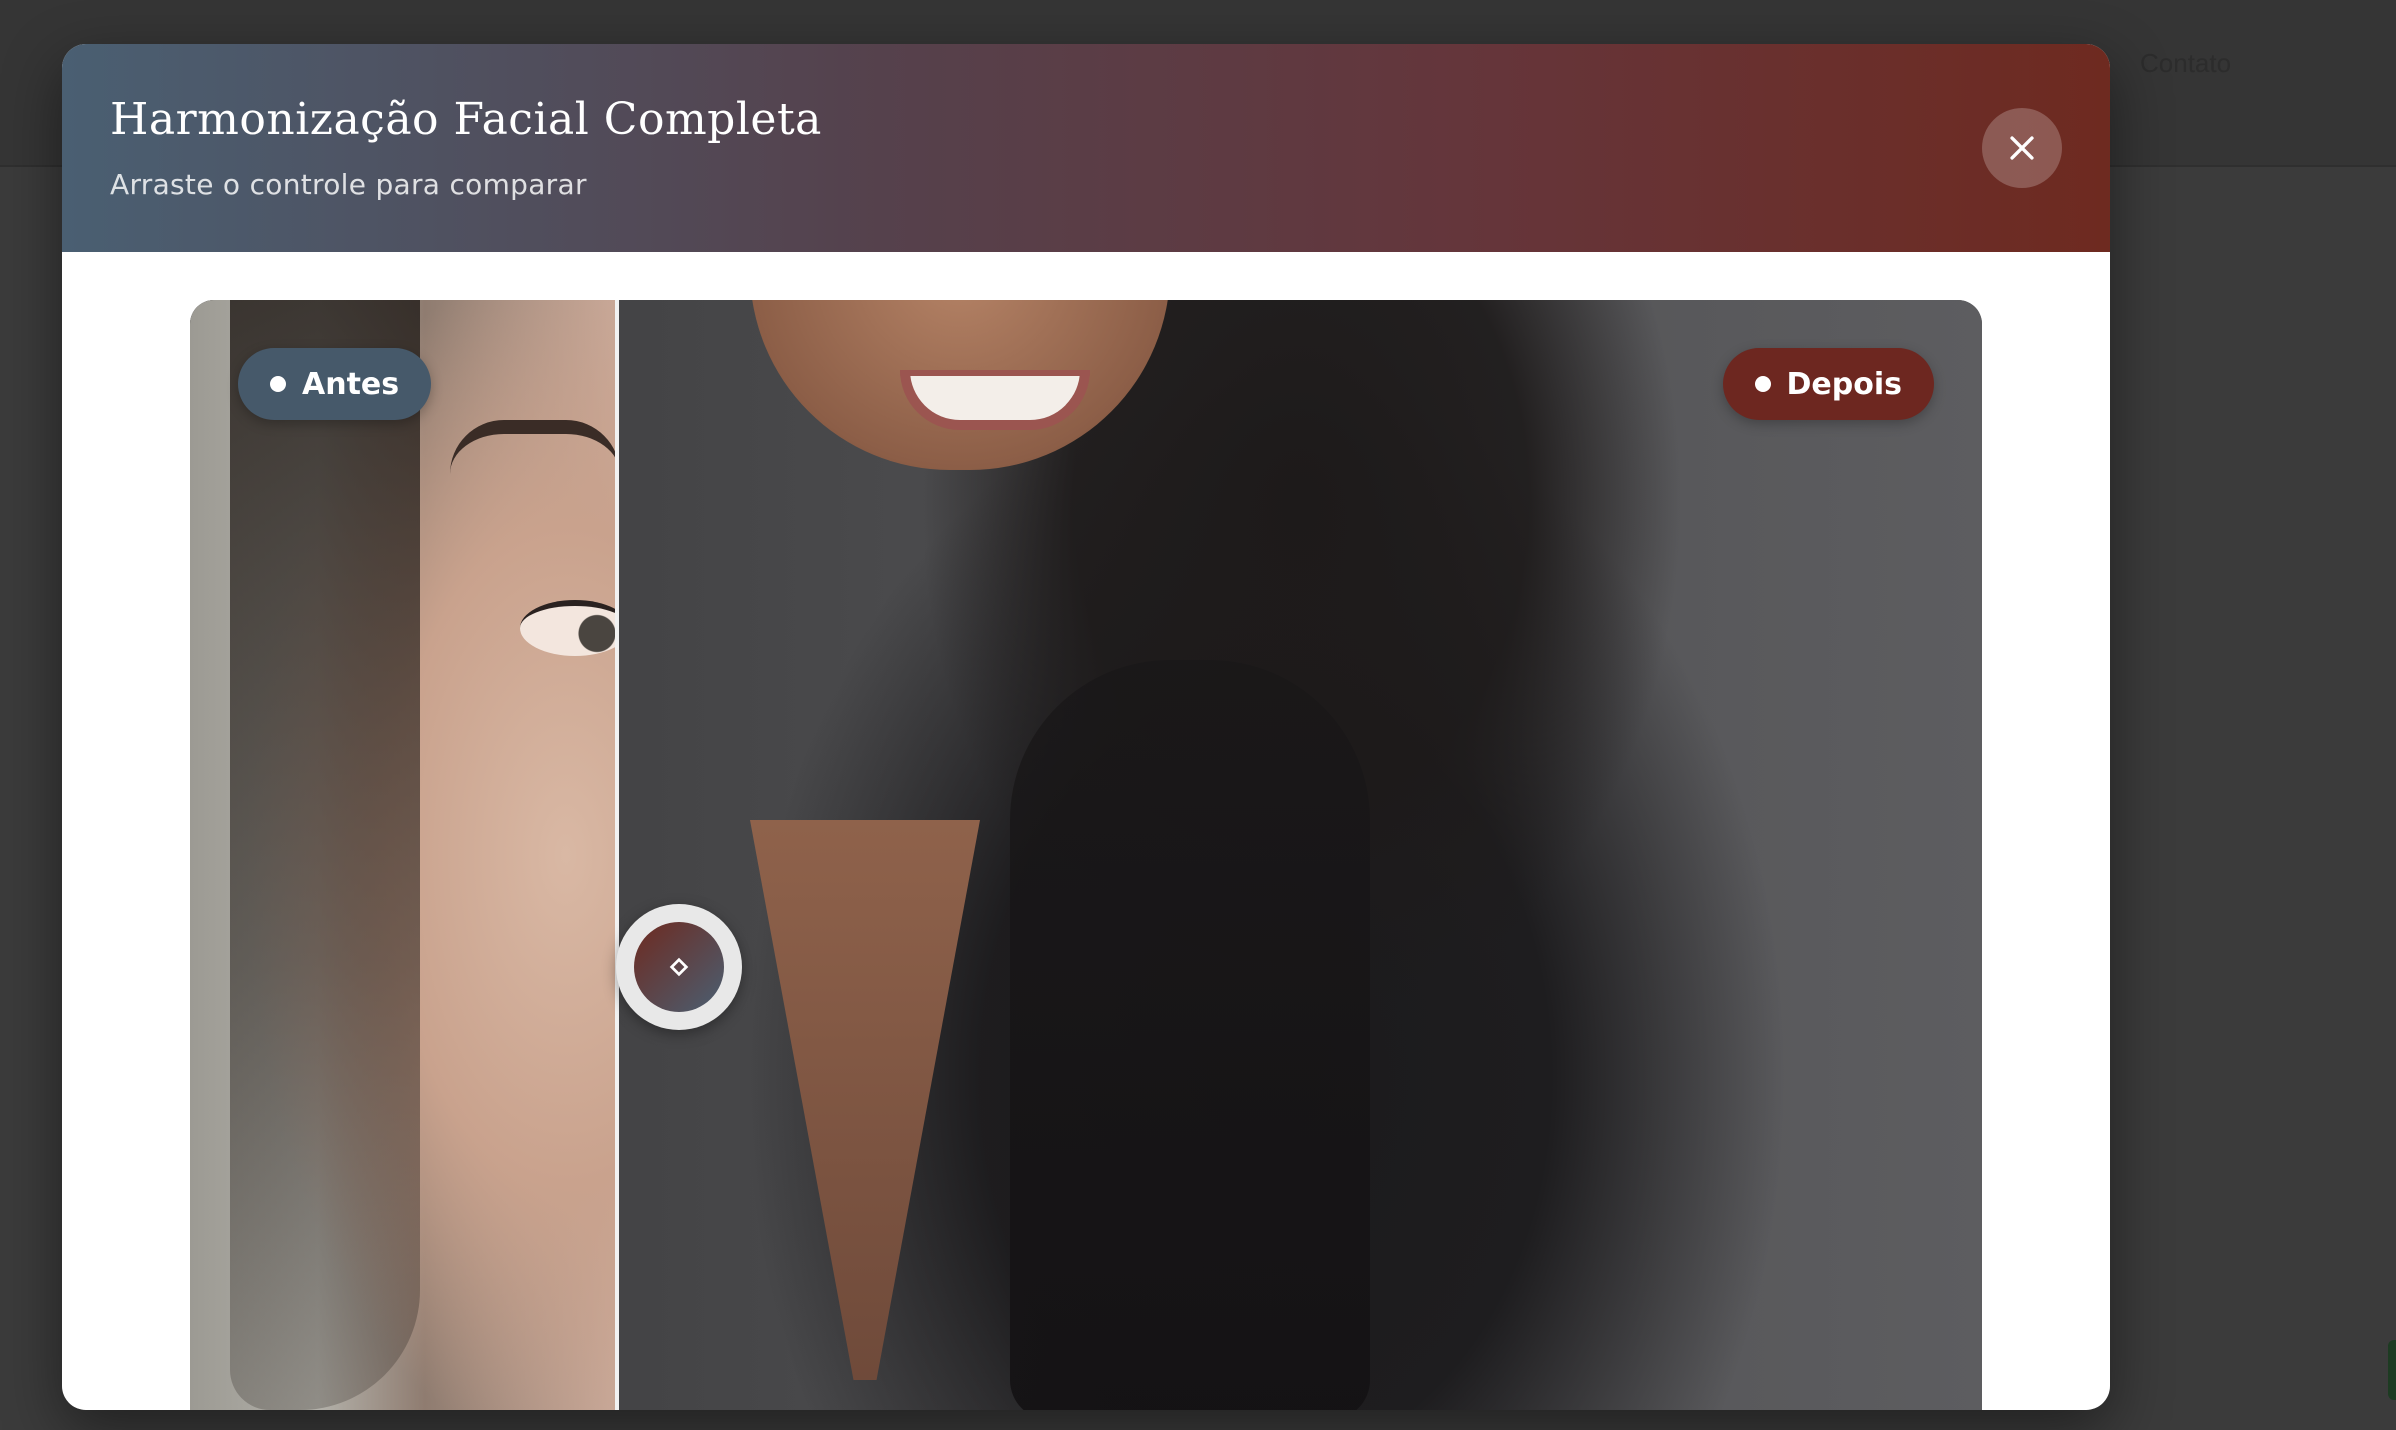 The height and width of the screenshot is (1430, 2396). What do you see at coordinates (2392, 1370) in the screenshot?
I see `whatsapp-float-edge` at bounding box center [2392, 1370].